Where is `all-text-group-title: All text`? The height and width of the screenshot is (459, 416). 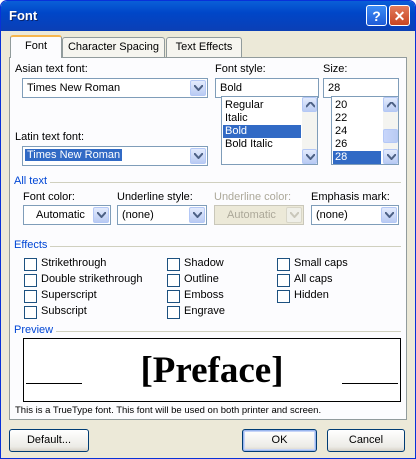
all-text-group-title: All text is located at coordinates (32, 181).